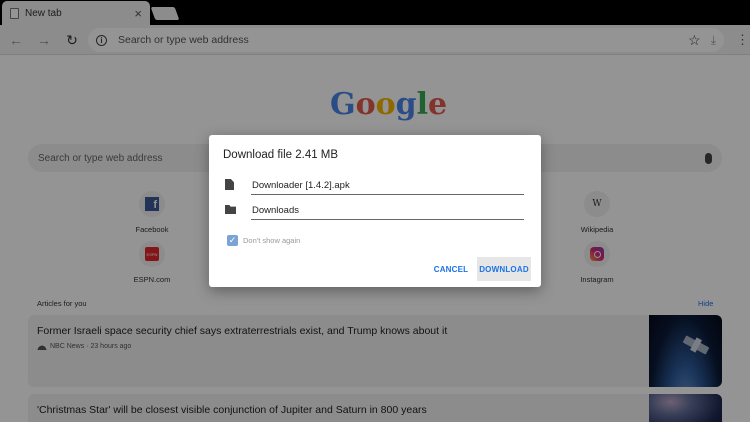 The image size is (750, 422). What do you see at coordinates (232, 240) in the screenshot?
I see `checkbox-checked-icon: ✓` at bounding box center [232, 240].